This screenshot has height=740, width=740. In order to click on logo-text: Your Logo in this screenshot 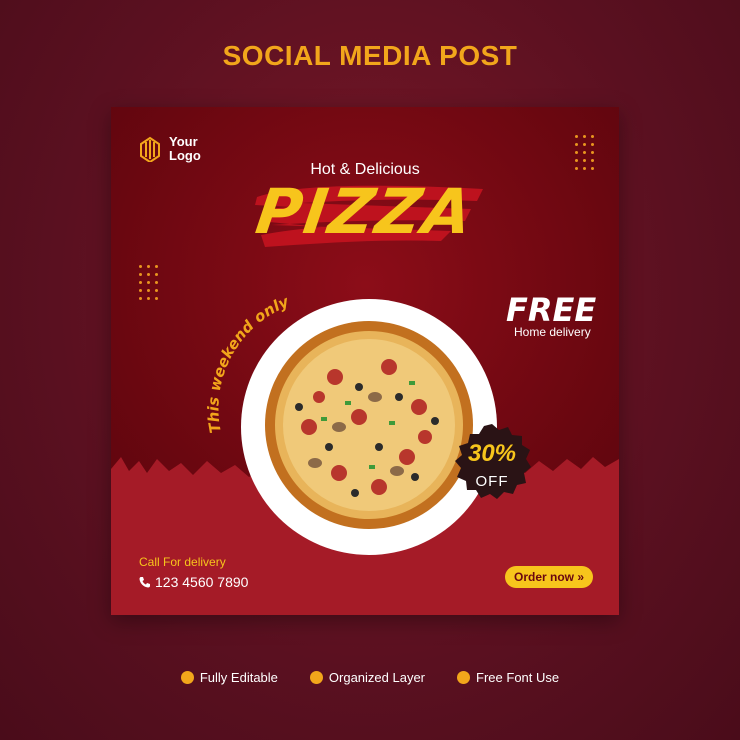, I will do `click(189, 149)`.